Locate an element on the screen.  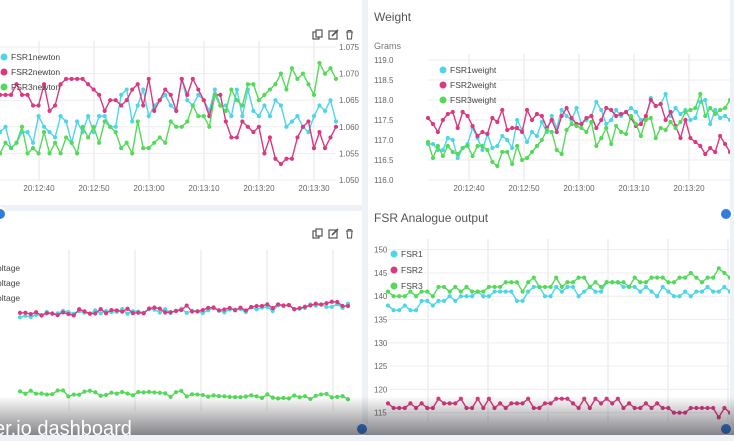
y-tick-label: 1.050 is located at coordinates (349, 180).